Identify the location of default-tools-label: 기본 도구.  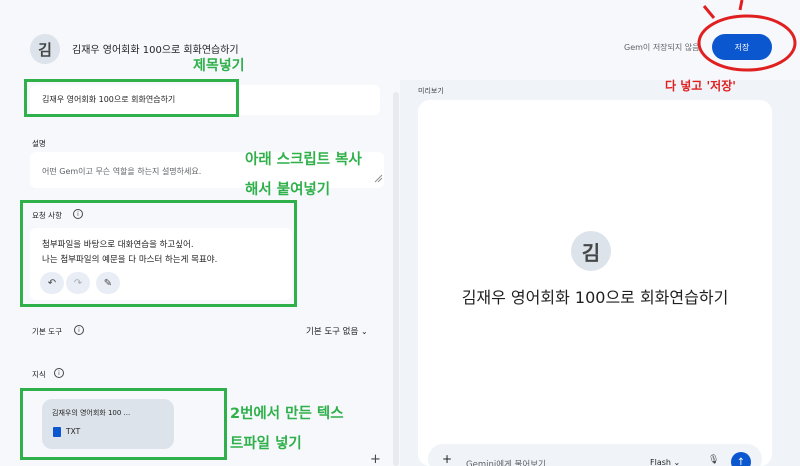
(47, 331).